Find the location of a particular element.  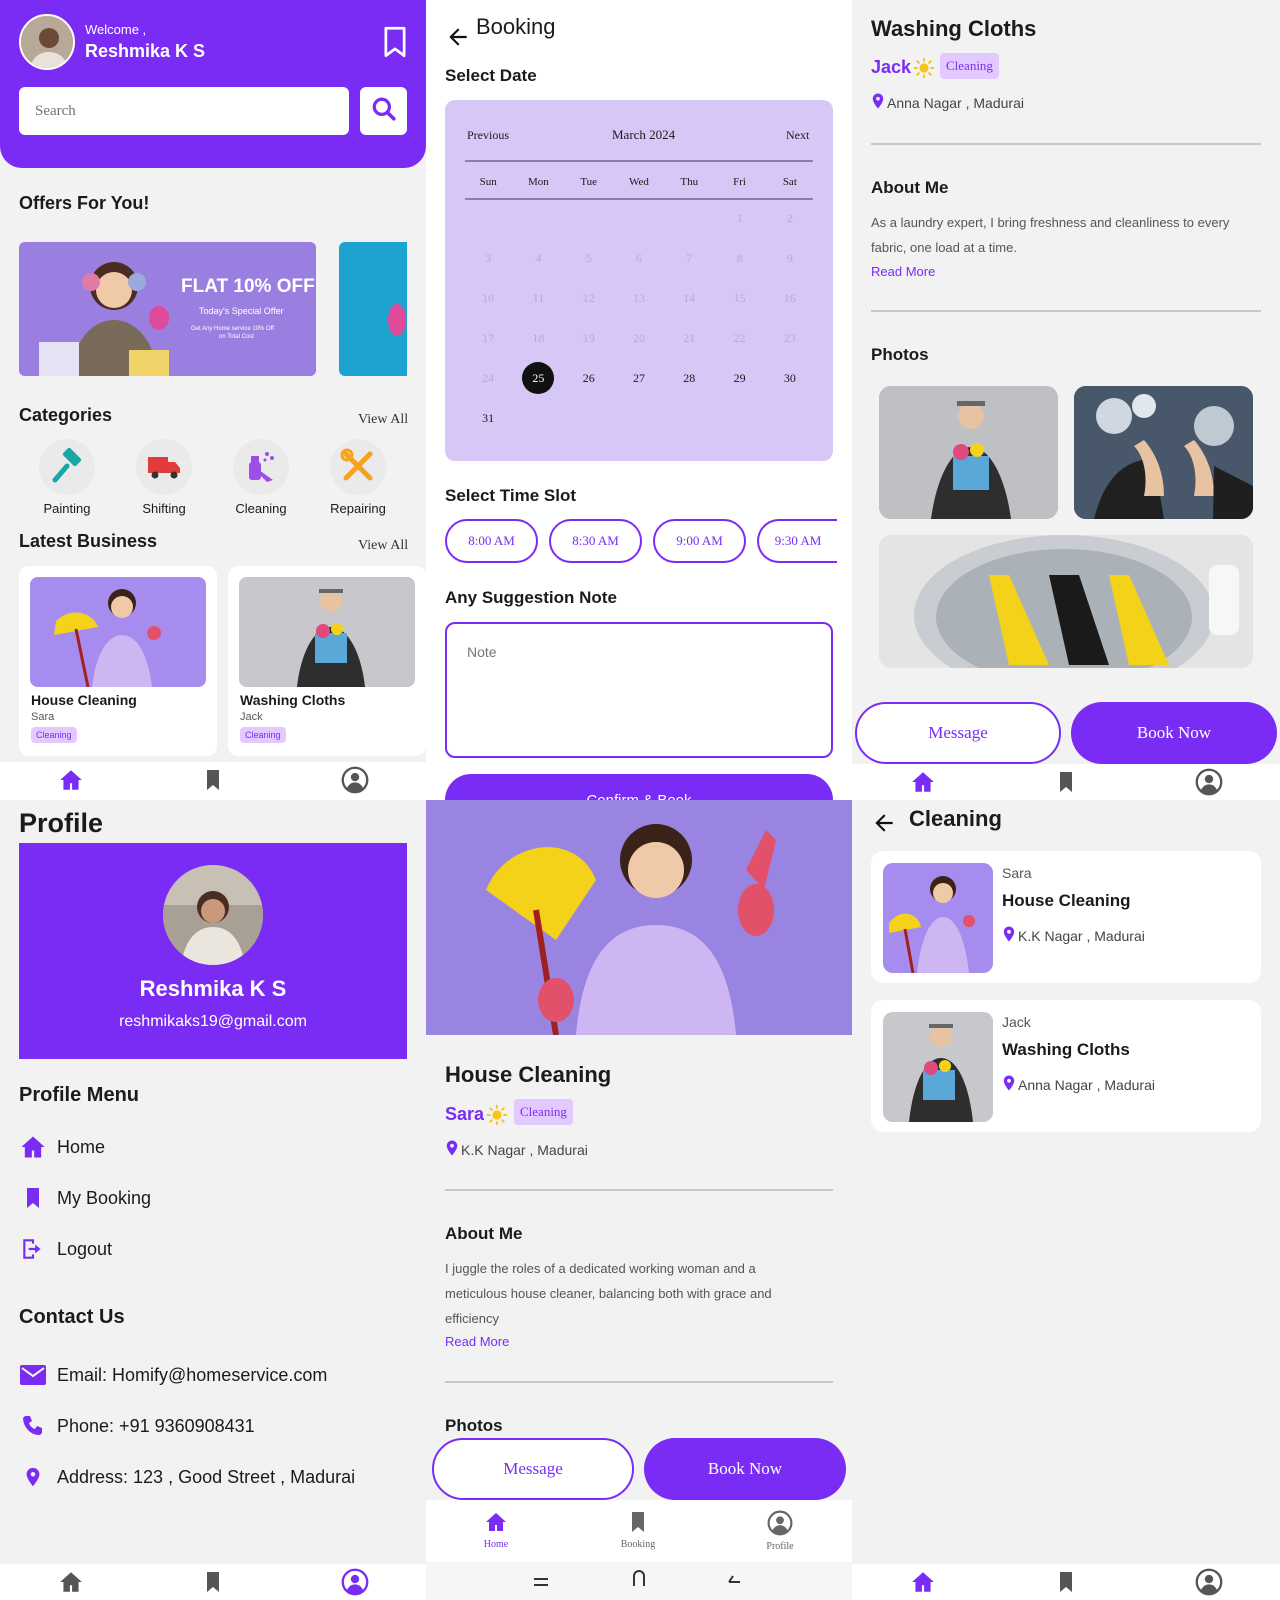

list-item-washing-cloths: Jack Washing Cloths Anna Nagar , Madurai is located at coordinates (1066, 1066).